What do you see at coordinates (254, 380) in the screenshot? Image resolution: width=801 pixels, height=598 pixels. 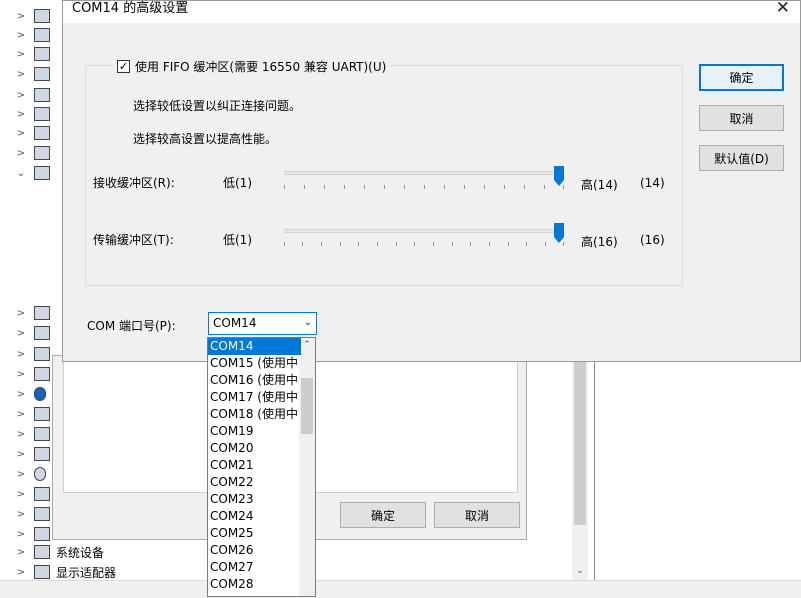 I see `dropdown-option: COM16 (使用中` at bounding box center [254, 380].